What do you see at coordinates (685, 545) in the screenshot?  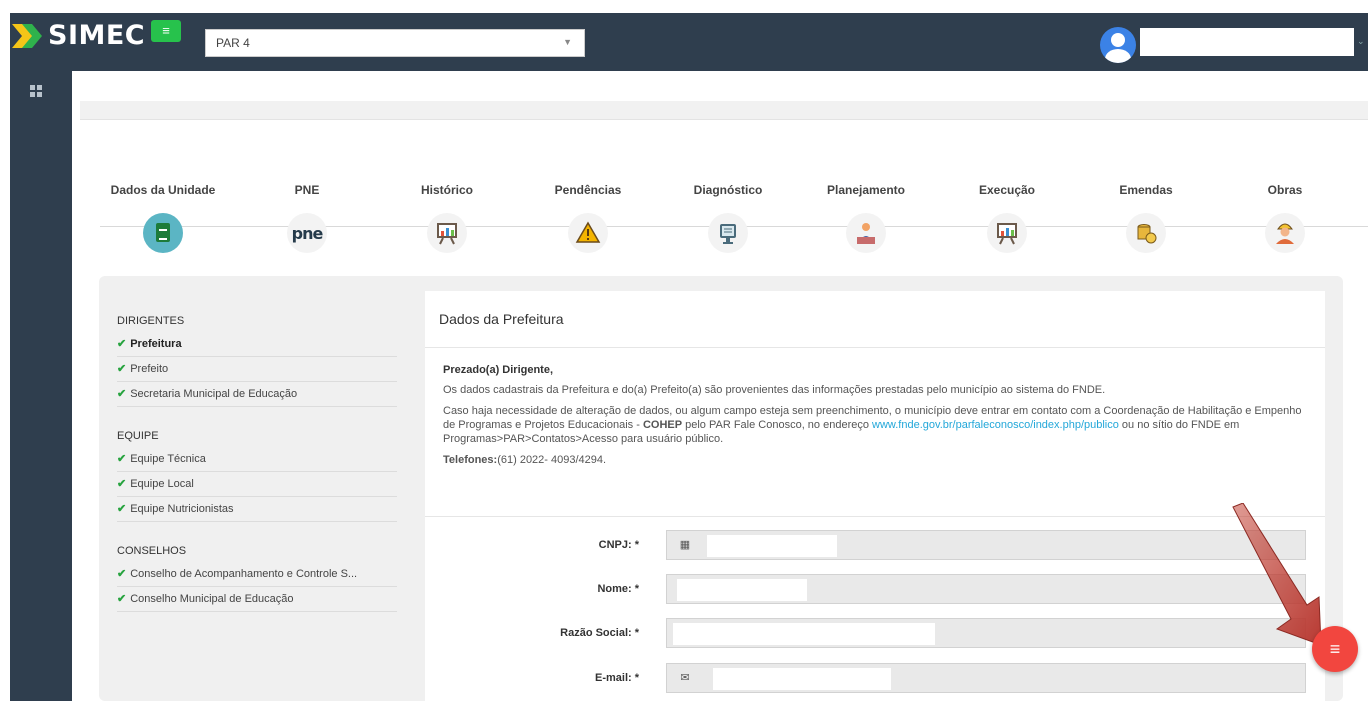 I see `building-icon: ▦` at bounding box center [685, 545].